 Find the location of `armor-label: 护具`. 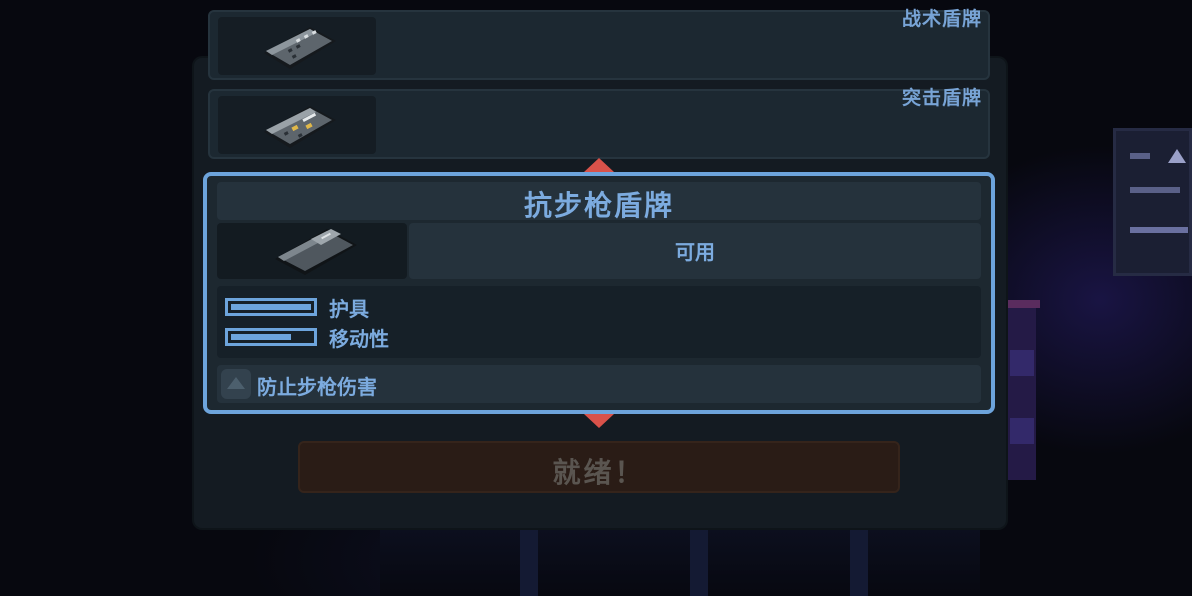

armor-label: 护具 is located at coordinates (349, 309).